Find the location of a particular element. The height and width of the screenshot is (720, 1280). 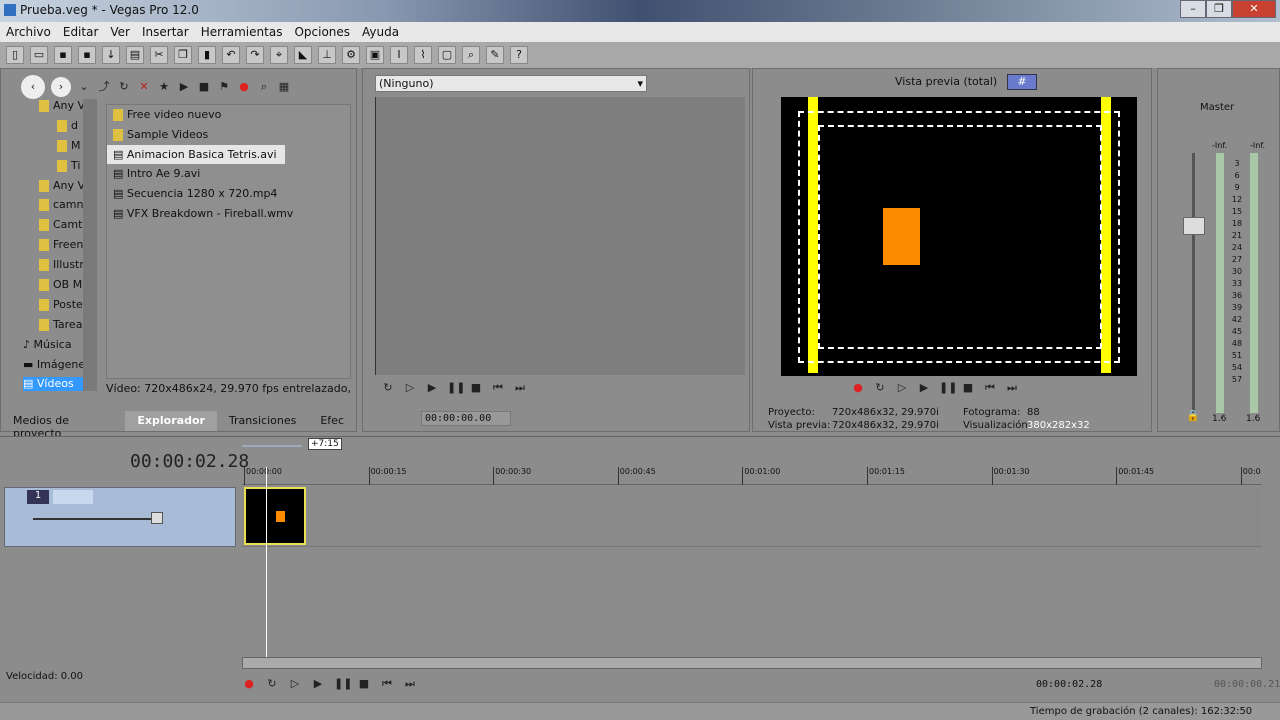

tree-item: Poste is located at coordinates (53, 308).